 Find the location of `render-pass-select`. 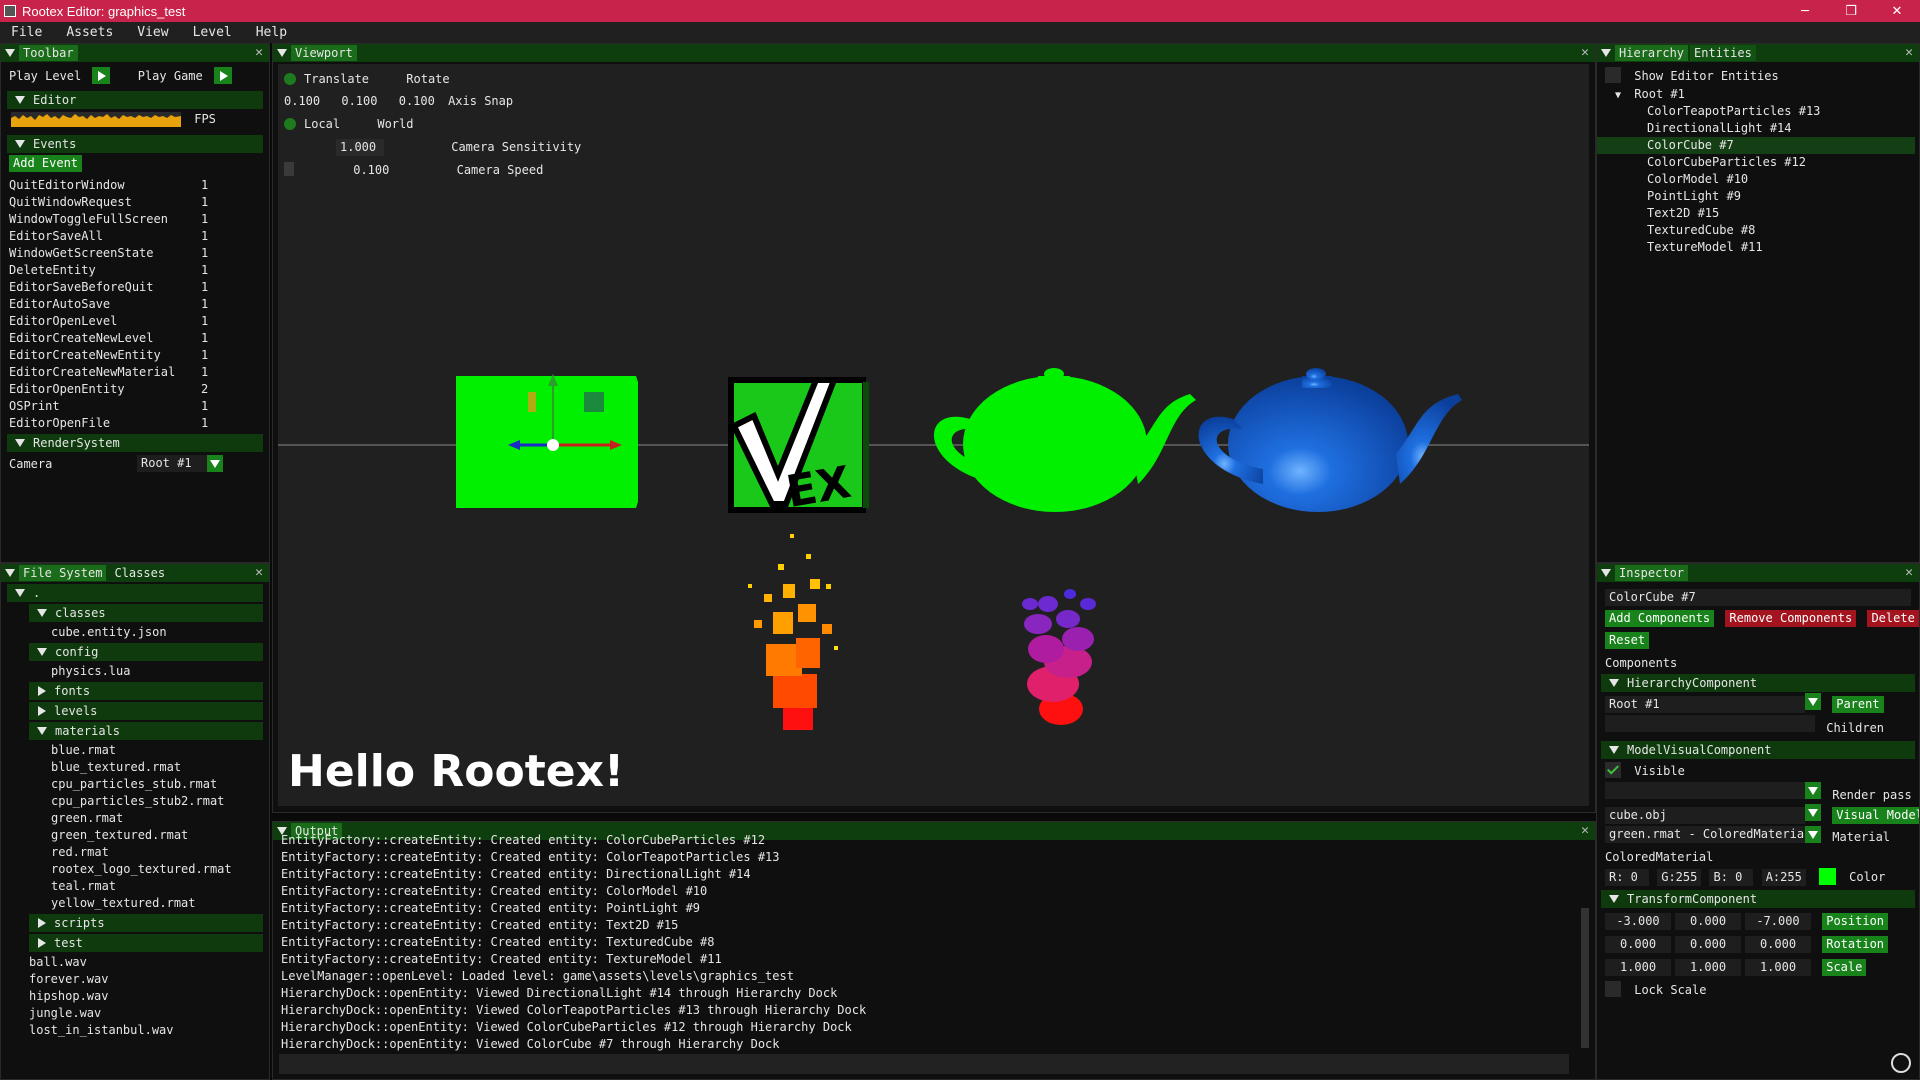

render-pass-select is located at coordinates (1705, 790).